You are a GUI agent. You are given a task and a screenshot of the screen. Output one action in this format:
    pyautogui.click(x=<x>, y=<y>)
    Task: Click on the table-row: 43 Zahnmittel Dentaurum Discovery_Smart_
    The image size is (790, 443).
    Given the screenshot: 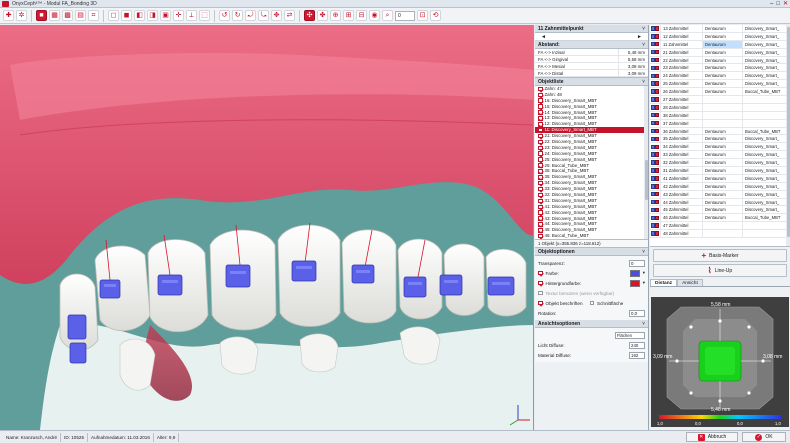 What is the action you would take?
    pyautogui.click(x=720, y=194)
    